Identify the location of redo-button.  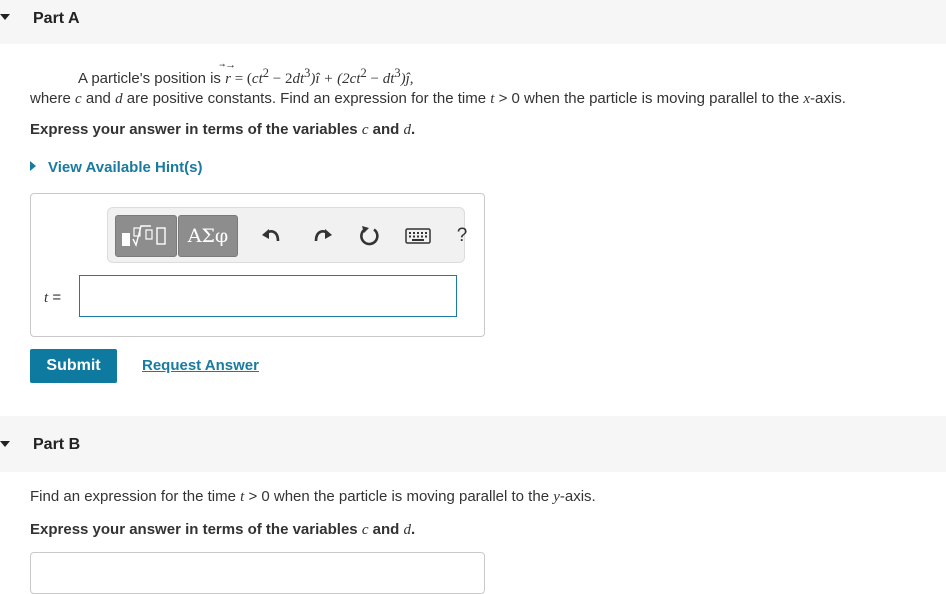
(322, 236).